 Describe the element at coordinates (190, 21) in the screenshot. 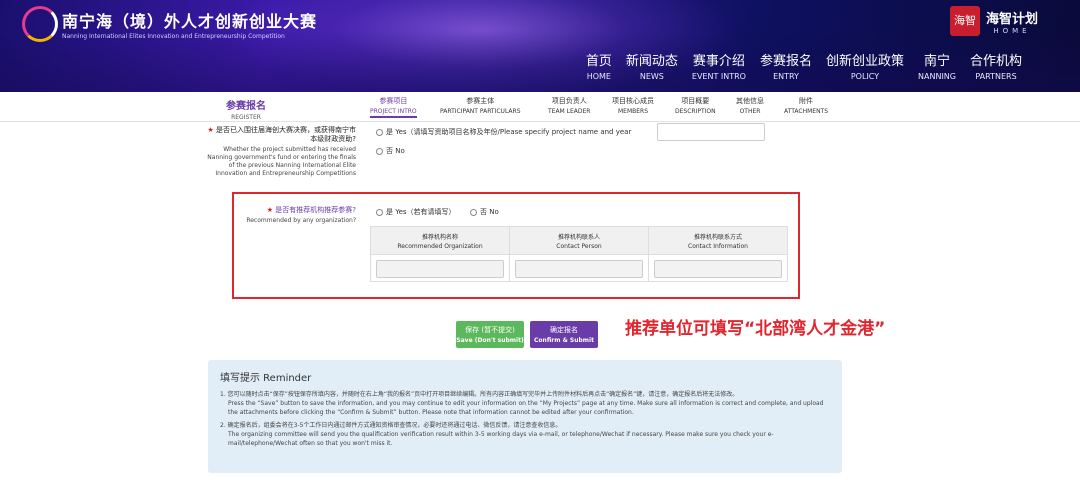

I see `logo-title: 南宁海（境）外人才创新创业大赛` at that location.